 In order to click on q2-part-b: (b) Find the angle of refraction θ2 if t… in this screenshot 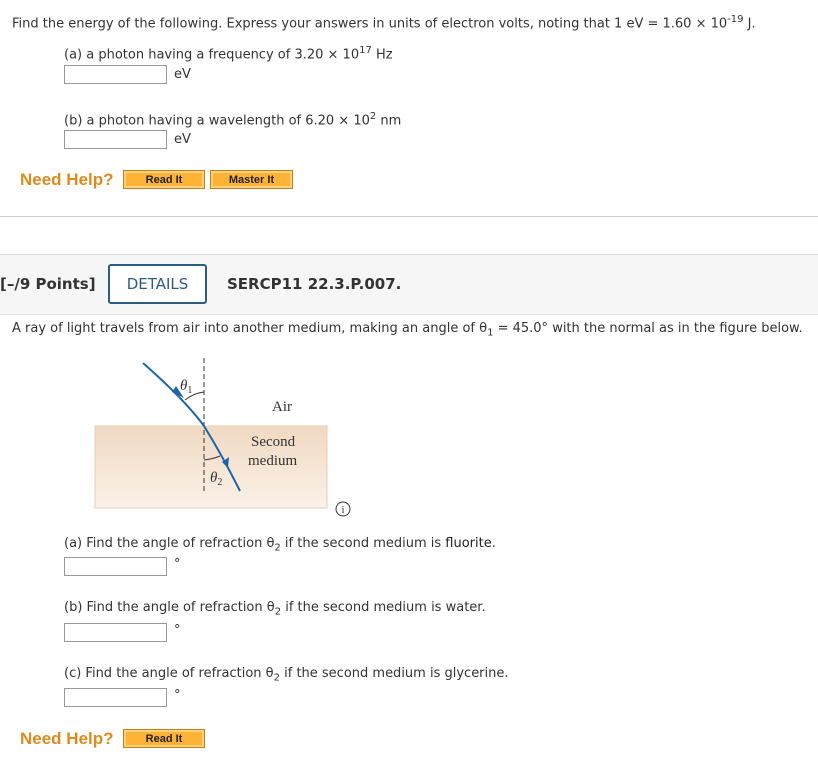, I will do `click(275, 609)`.